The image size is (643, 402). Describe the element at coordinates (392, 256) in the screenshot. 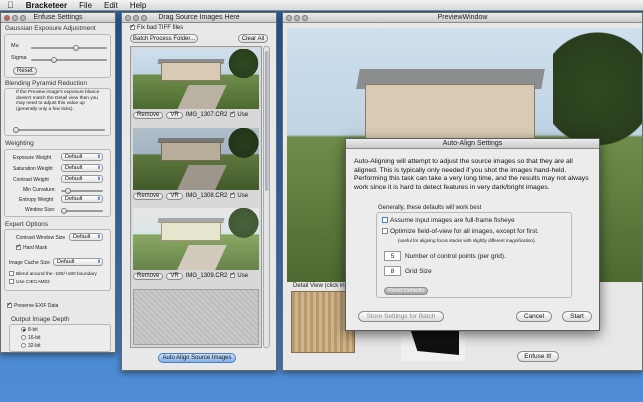

I see `control-points-input: 5` at that location.